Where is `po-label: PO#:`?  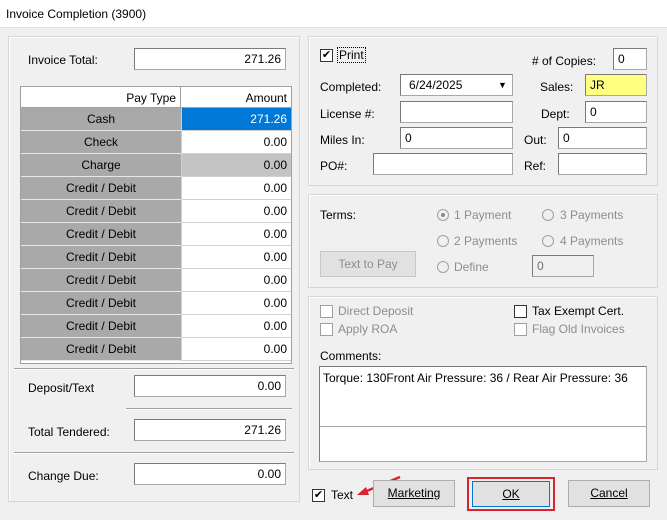 po-label: PO#: is located at coordinates (334, 166).